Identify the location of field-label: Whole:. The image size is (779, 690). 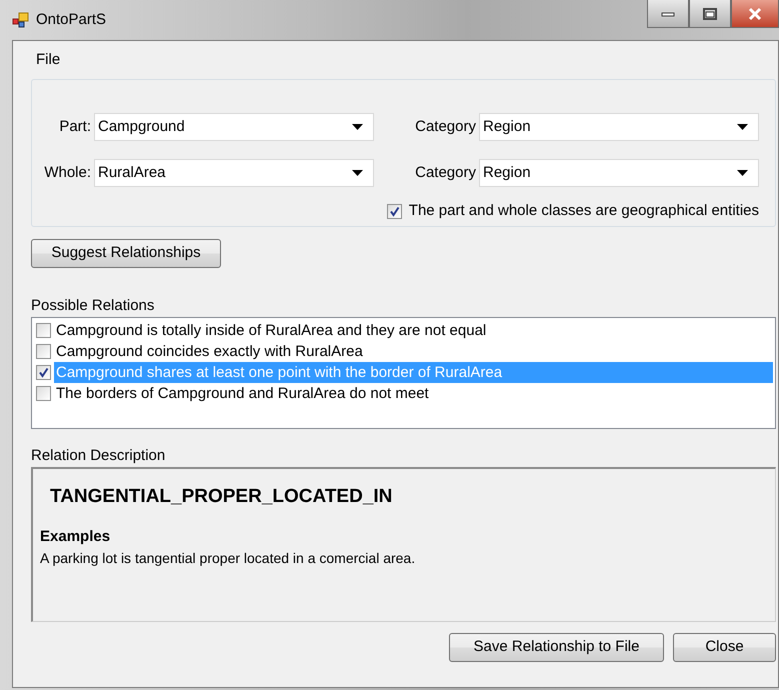
(67, 172).